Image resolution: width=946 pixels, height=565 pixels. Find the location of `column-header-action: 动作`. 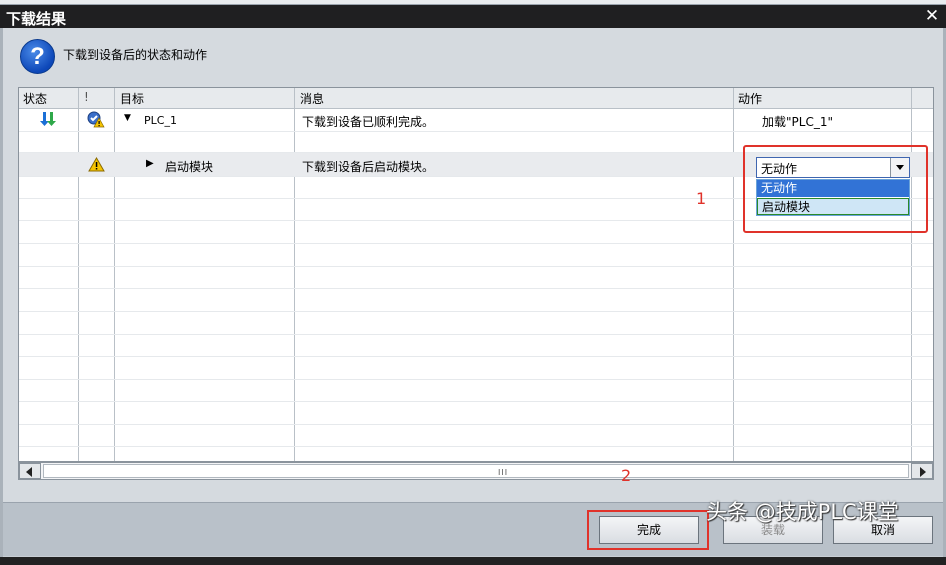

column-header-action: 动作 is located at coordinates (750, 98).